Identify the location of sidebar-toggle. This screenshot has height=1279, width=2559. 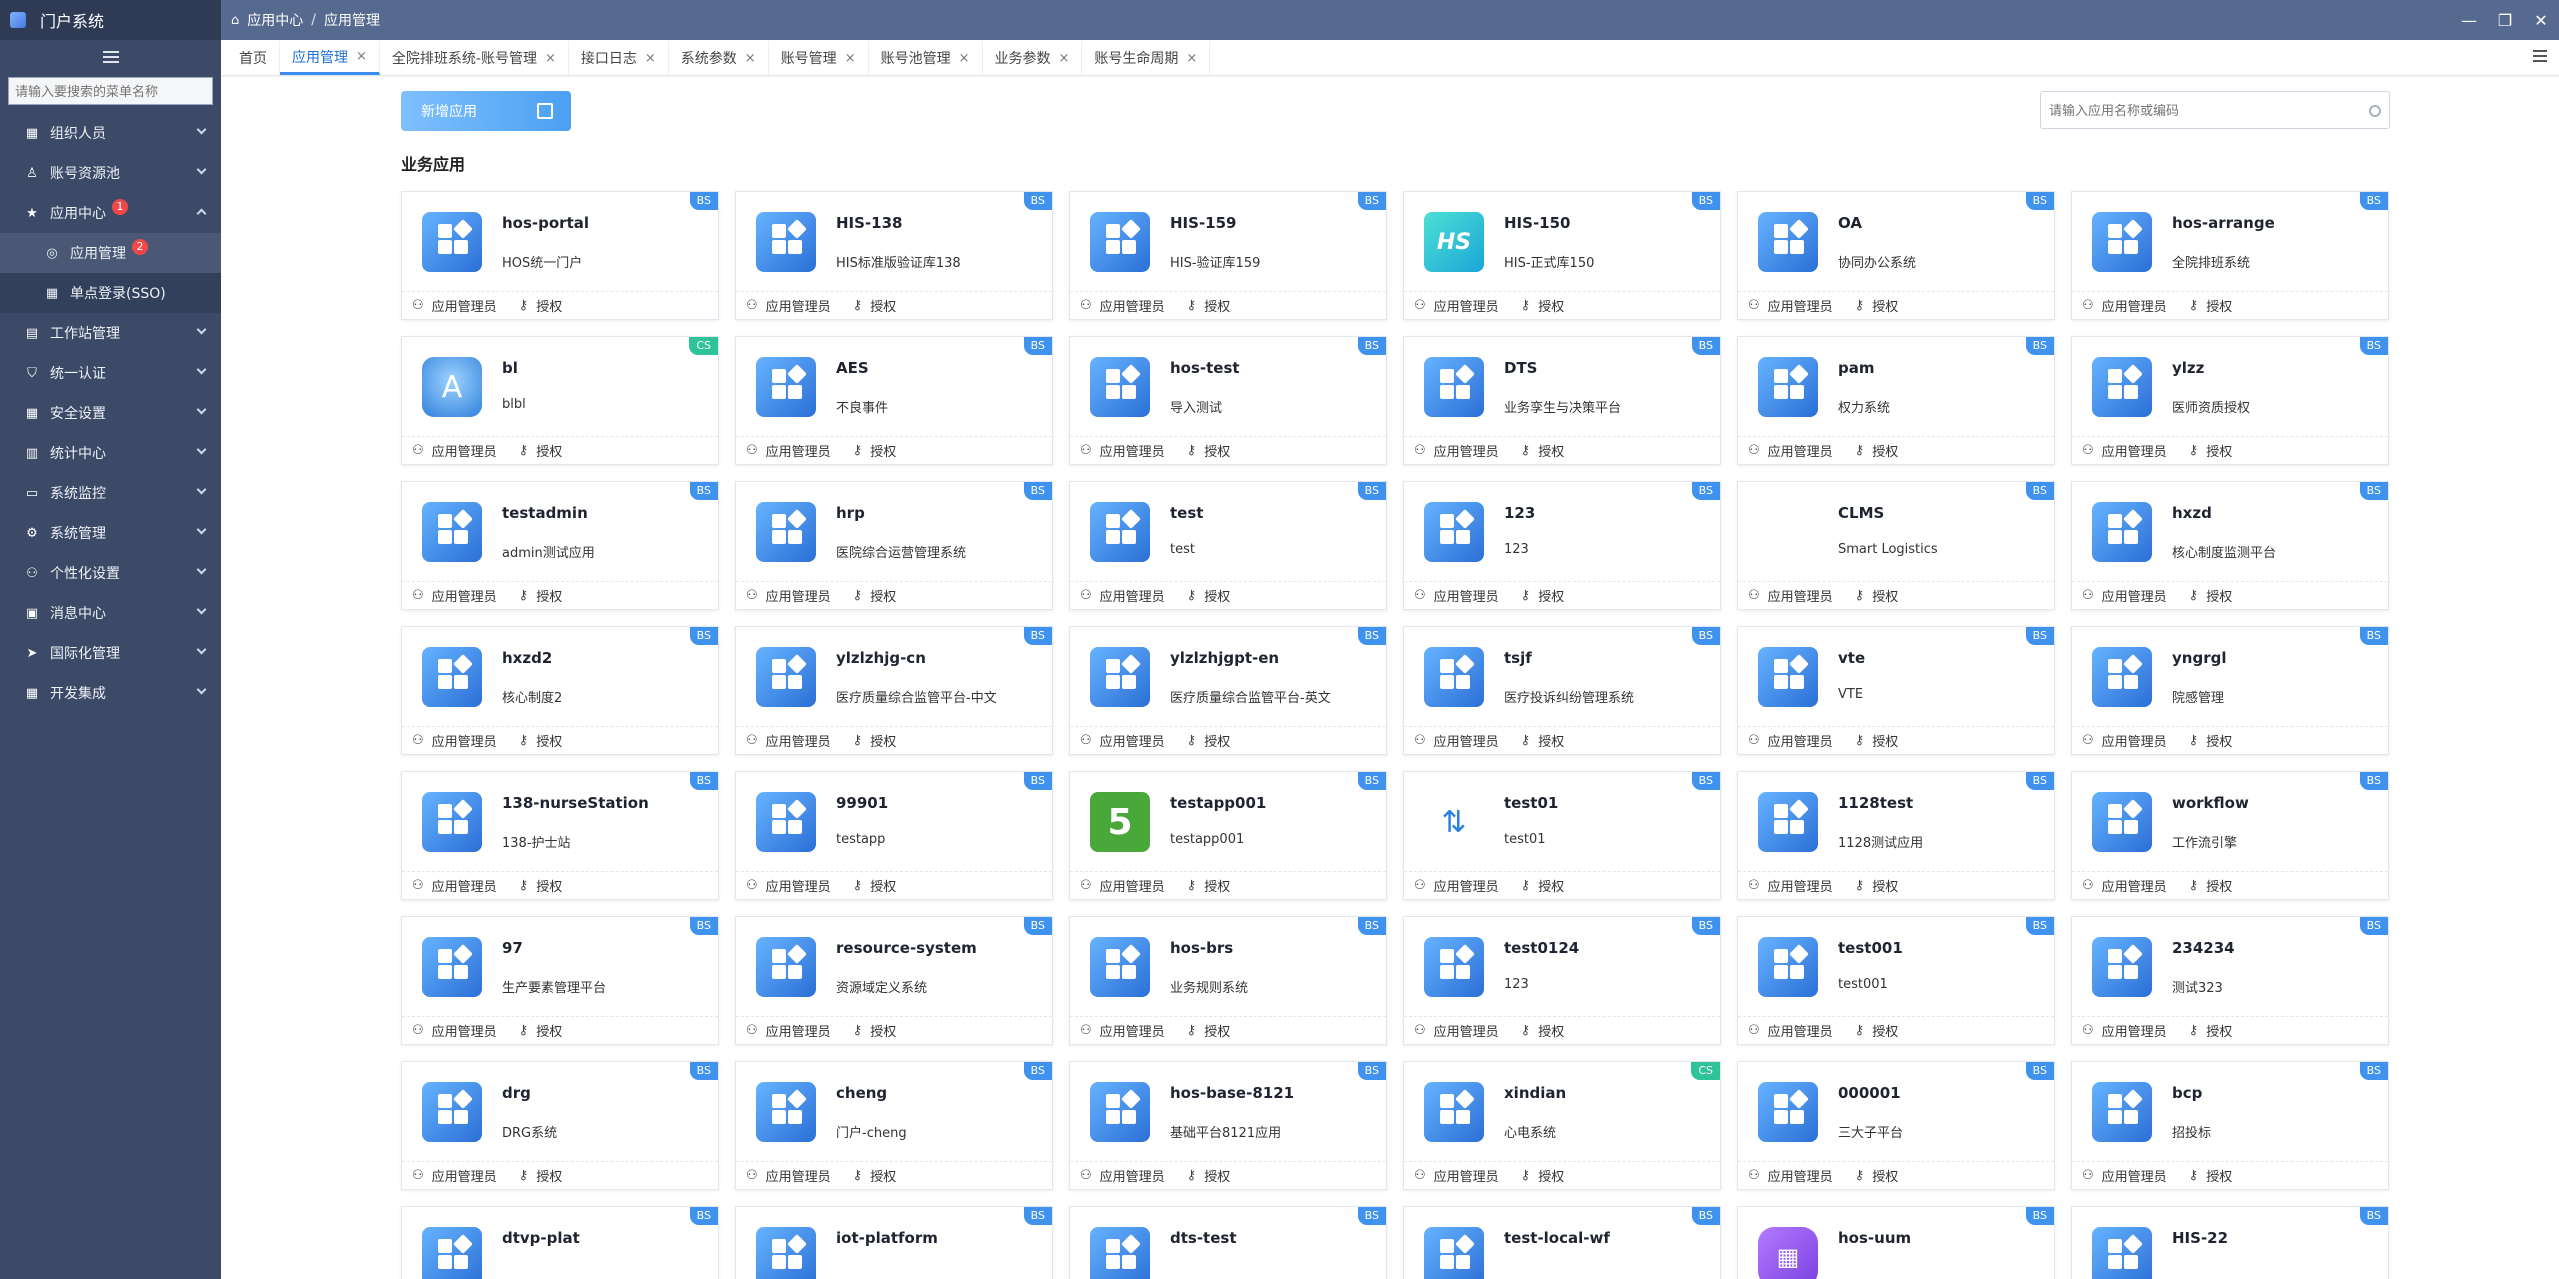
(110, 57).